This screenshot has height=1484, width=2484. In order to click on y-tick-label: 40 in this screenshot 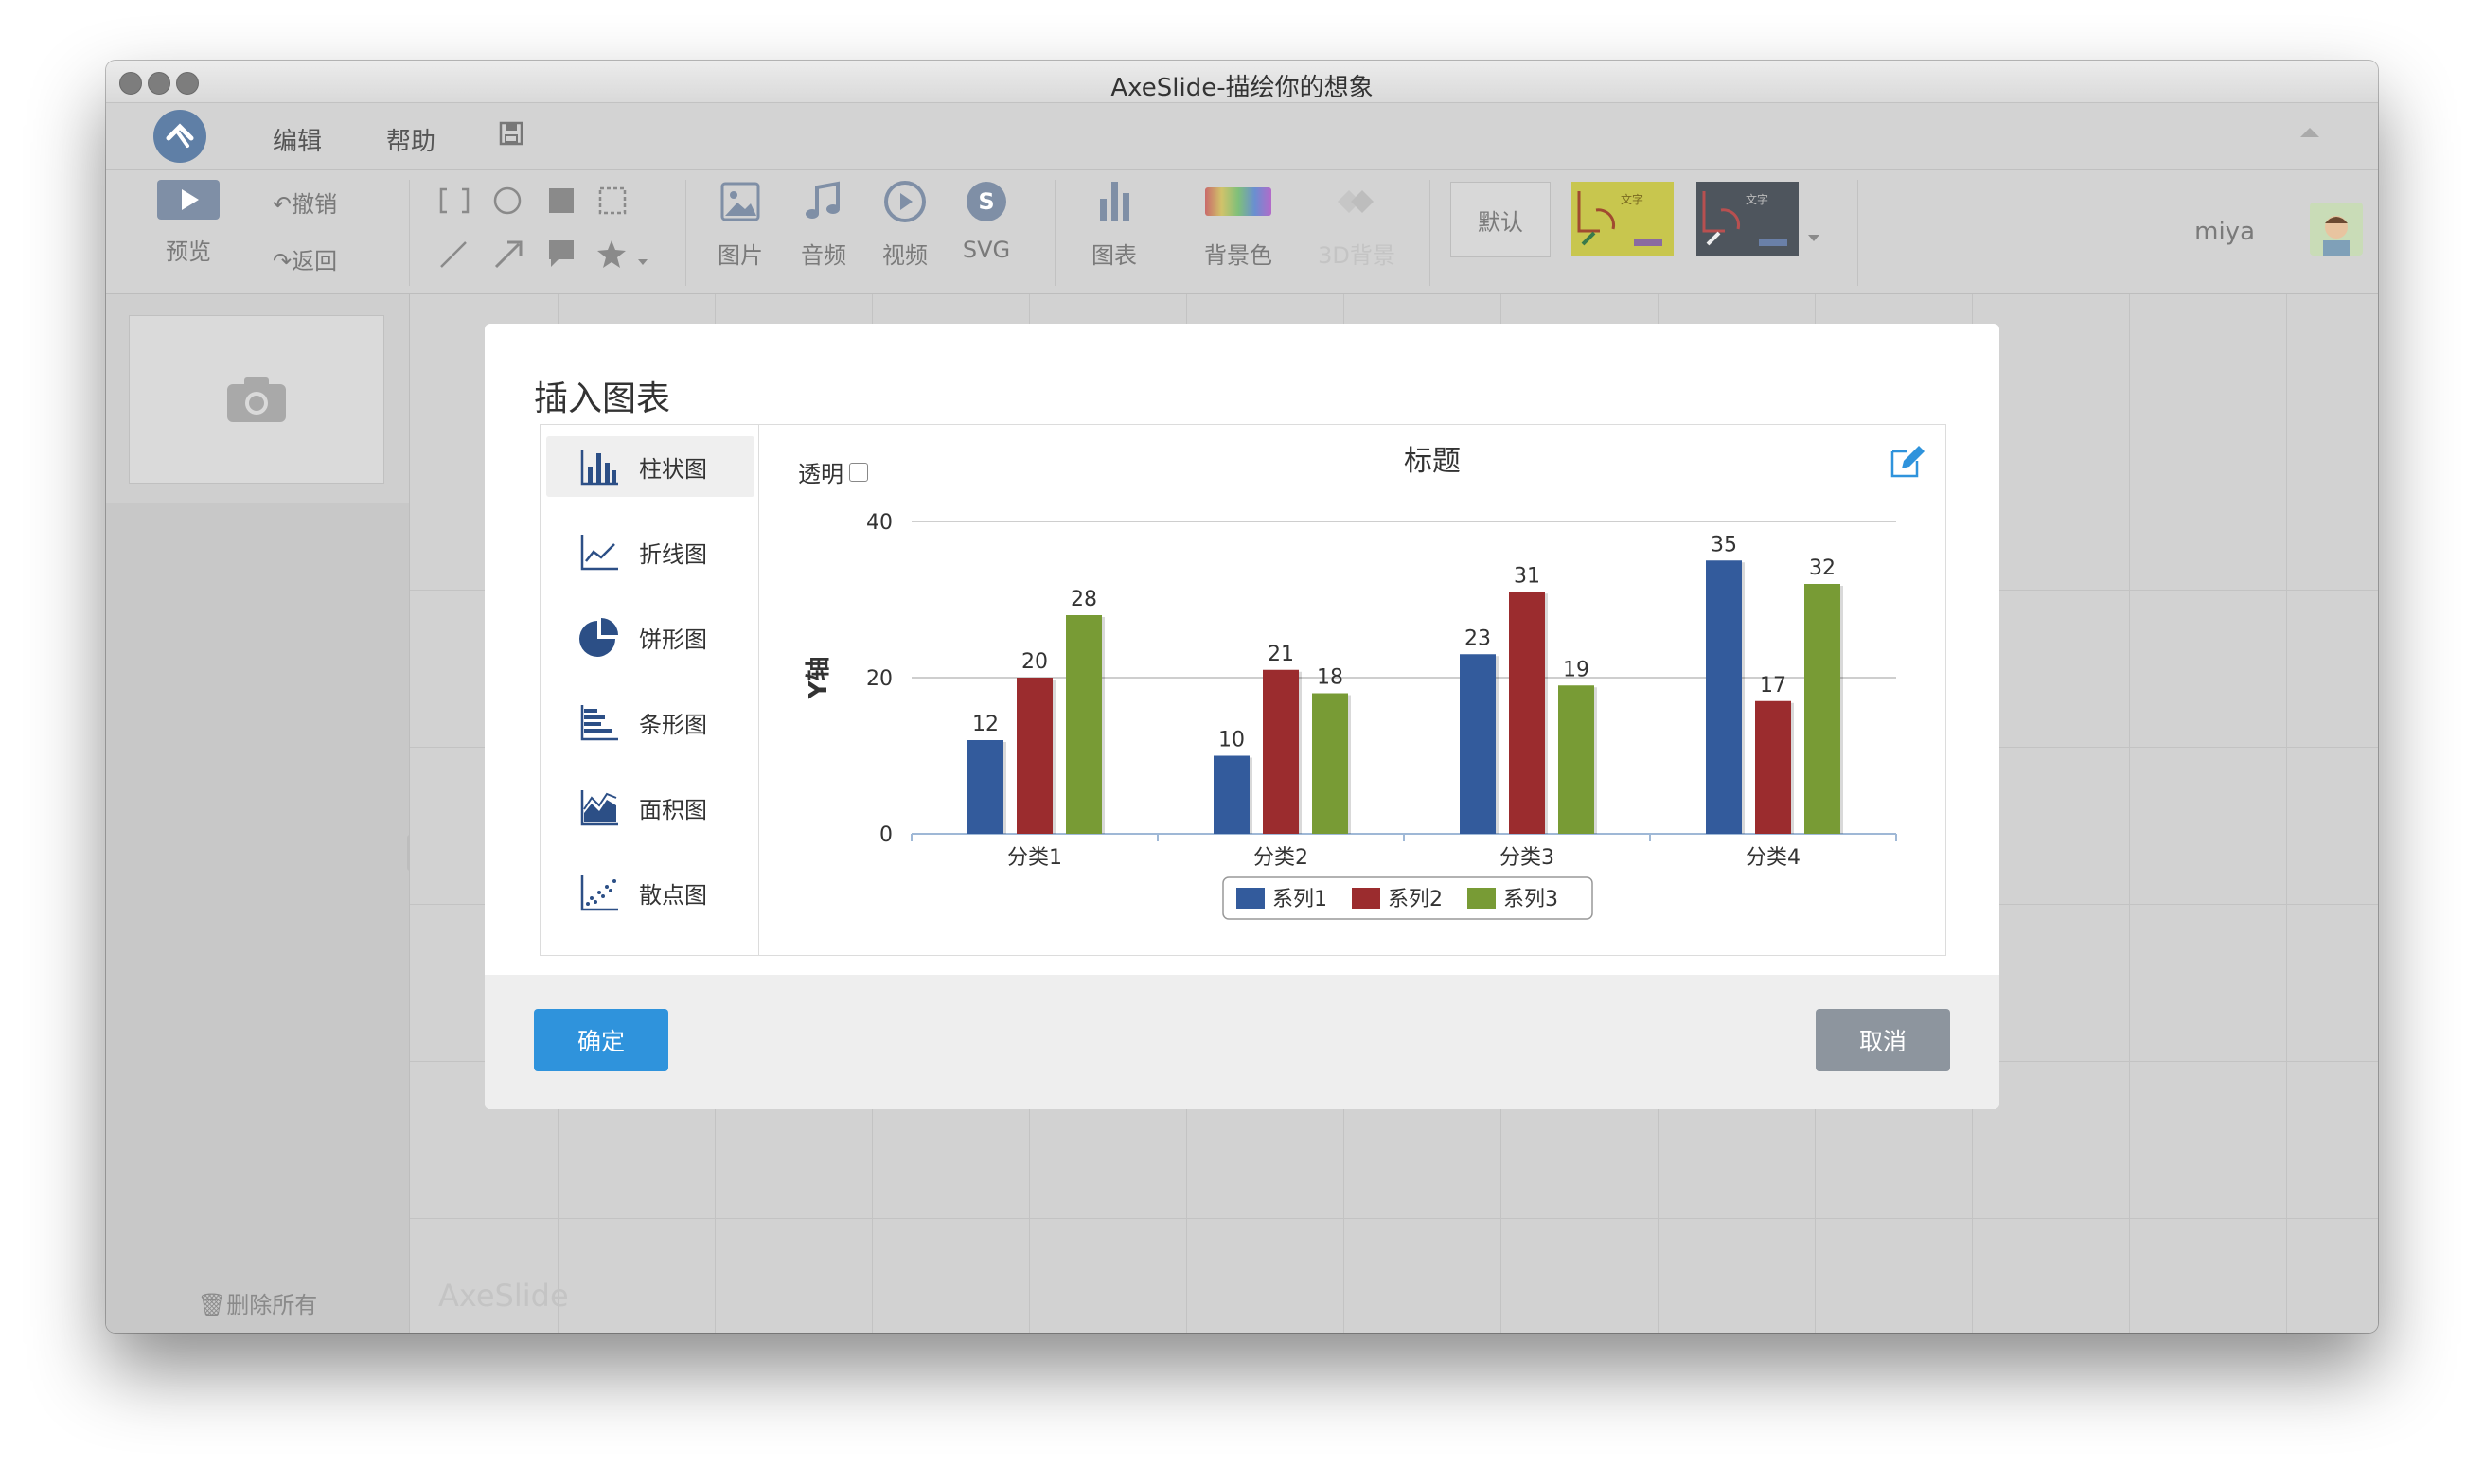, I will do `click(879, 523)`.